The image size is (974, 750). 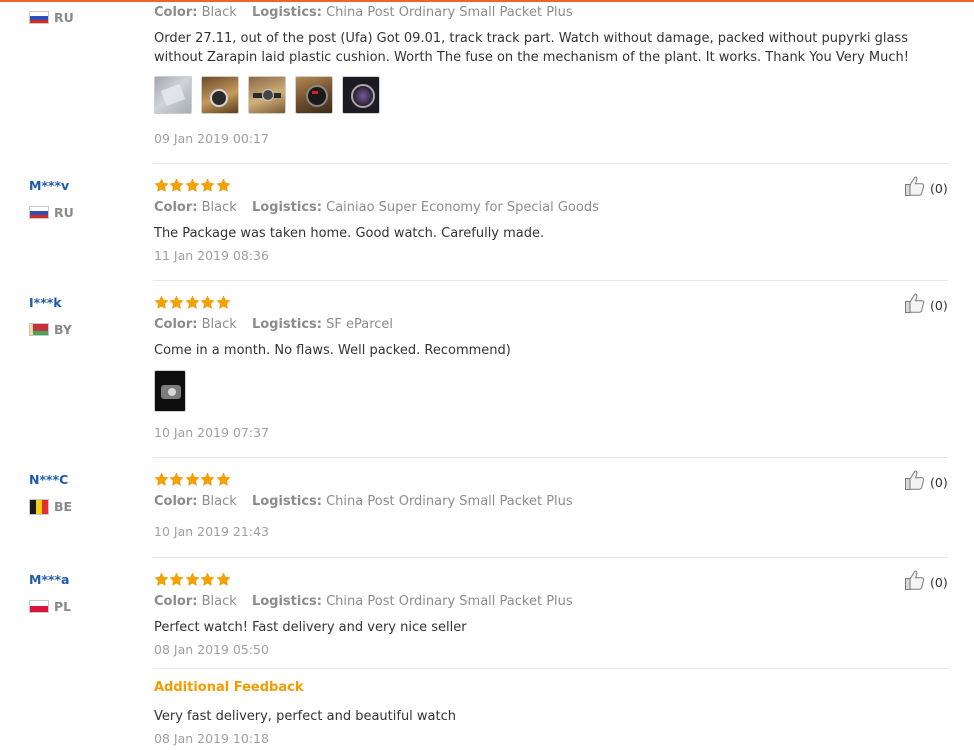 I want to click on additional-feedback-date: 08 Jan 2019 10:18, so click(x=211, y=738).